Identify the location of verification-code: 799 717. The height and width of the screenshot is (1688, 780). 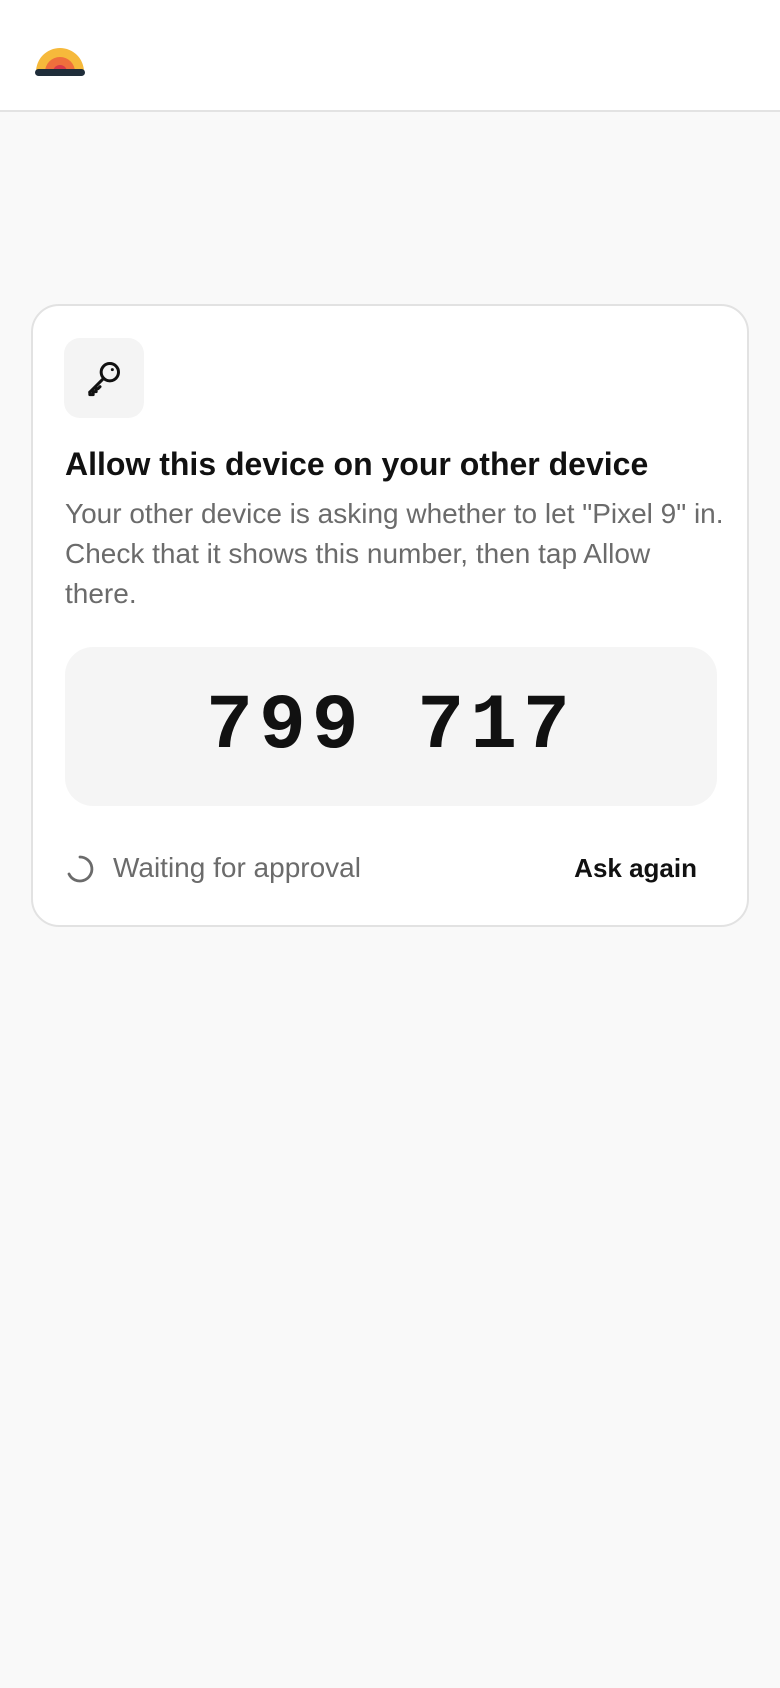
(391, 726).